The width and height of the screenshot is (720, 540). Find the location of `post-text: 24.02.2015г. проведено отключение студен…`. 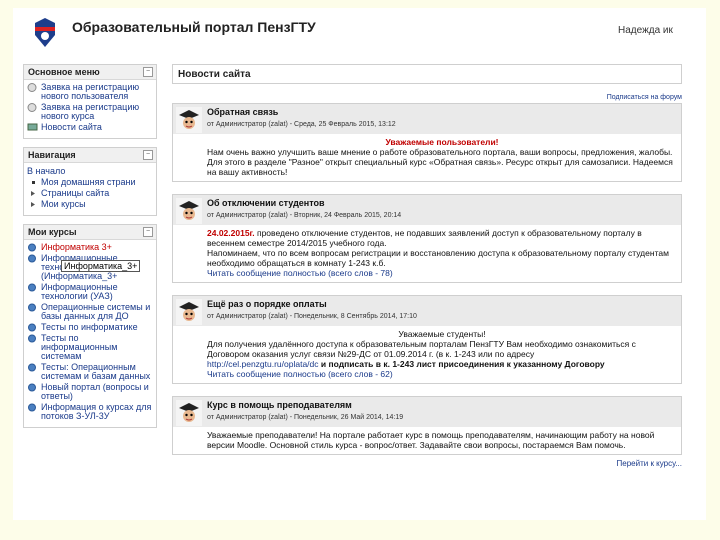

post-text: 24.02.2015г. проведено отключение студен… is located at coordinates (424, 238).